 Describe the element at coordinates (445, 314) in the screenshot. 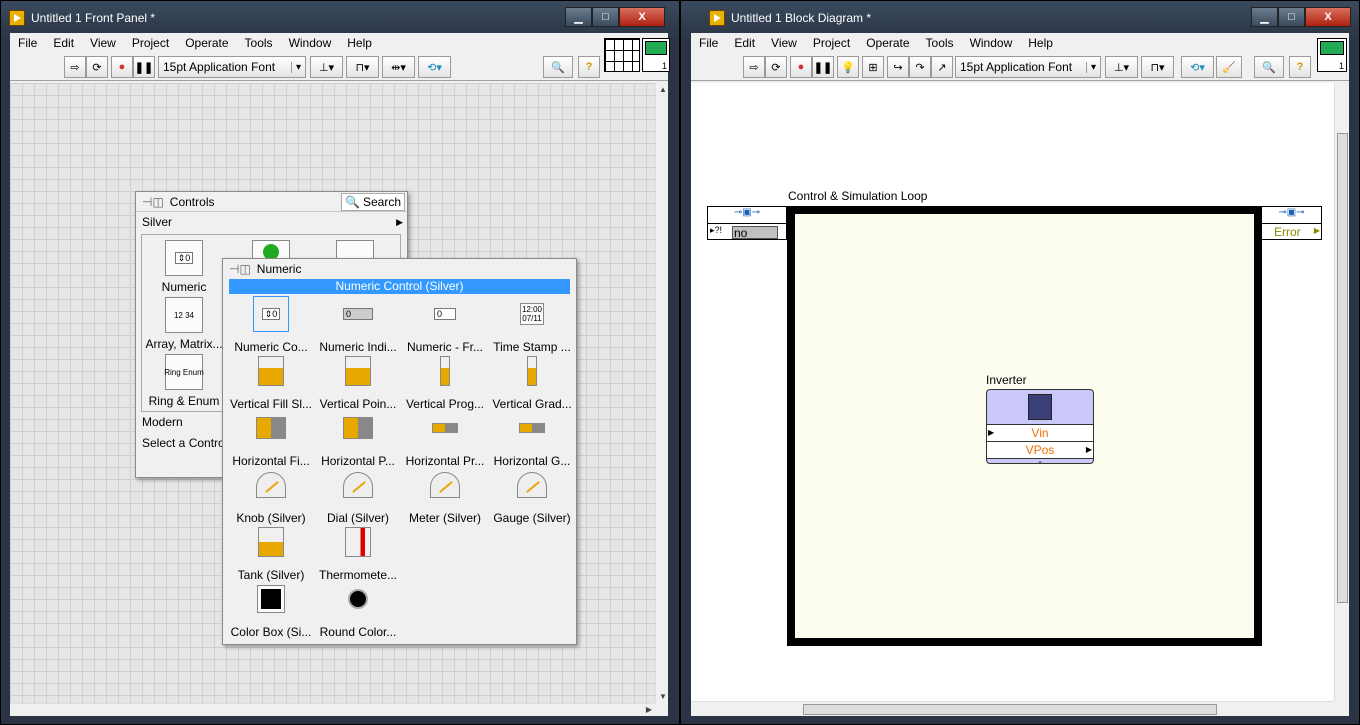

I see `control-icon: 0` at that location.